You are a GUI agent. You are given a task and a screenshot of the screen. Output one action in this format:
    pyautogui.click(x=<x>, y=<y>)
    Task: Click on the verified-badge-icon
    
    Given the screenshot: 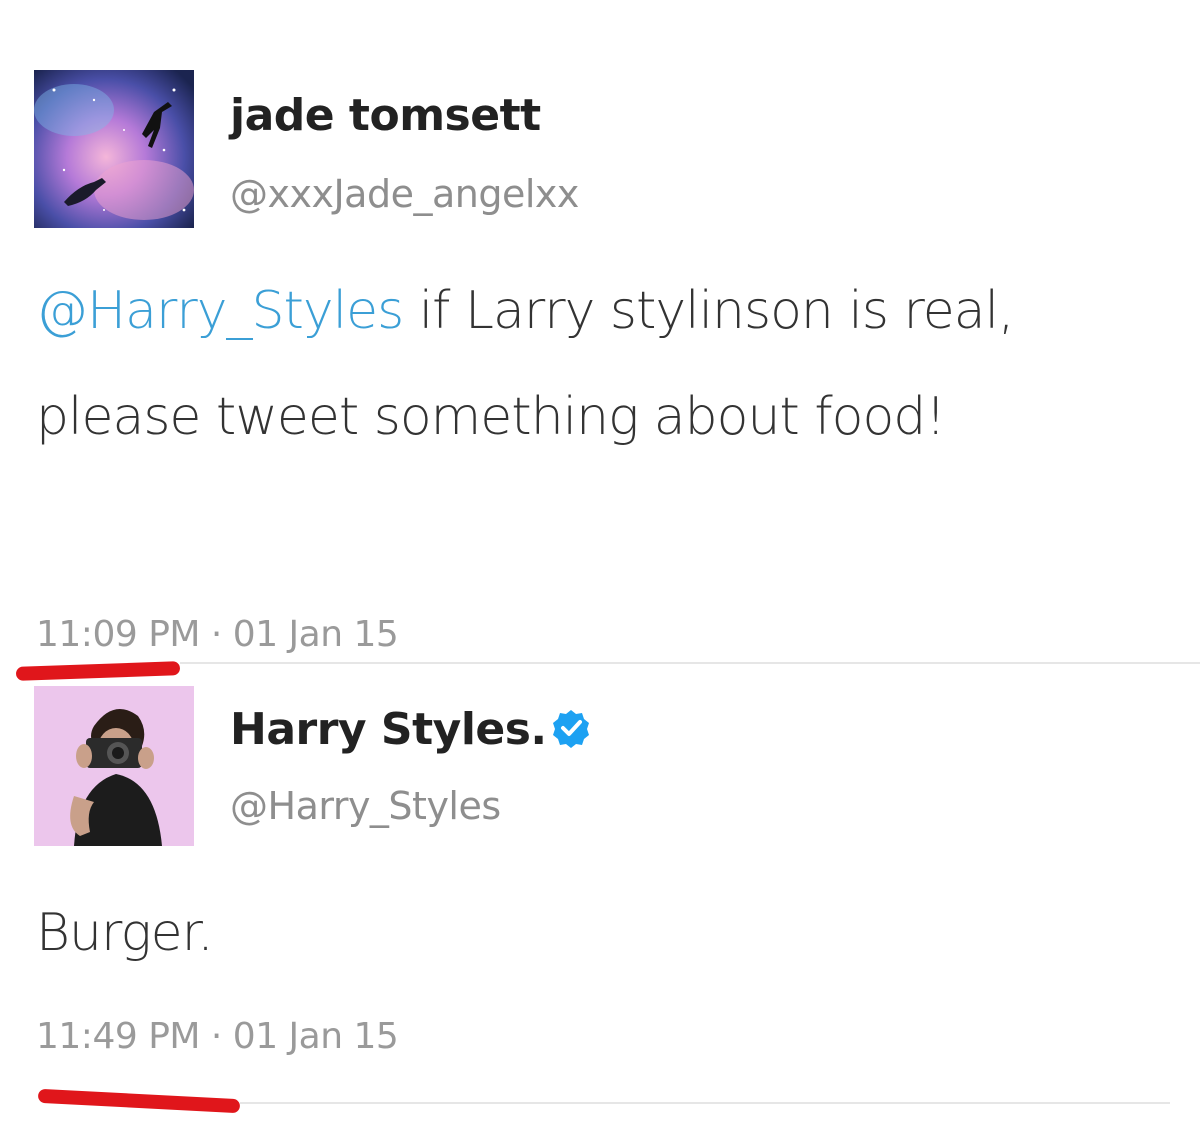 What is the action you would take?
    pyautogui.click(x=570, y=729)
    